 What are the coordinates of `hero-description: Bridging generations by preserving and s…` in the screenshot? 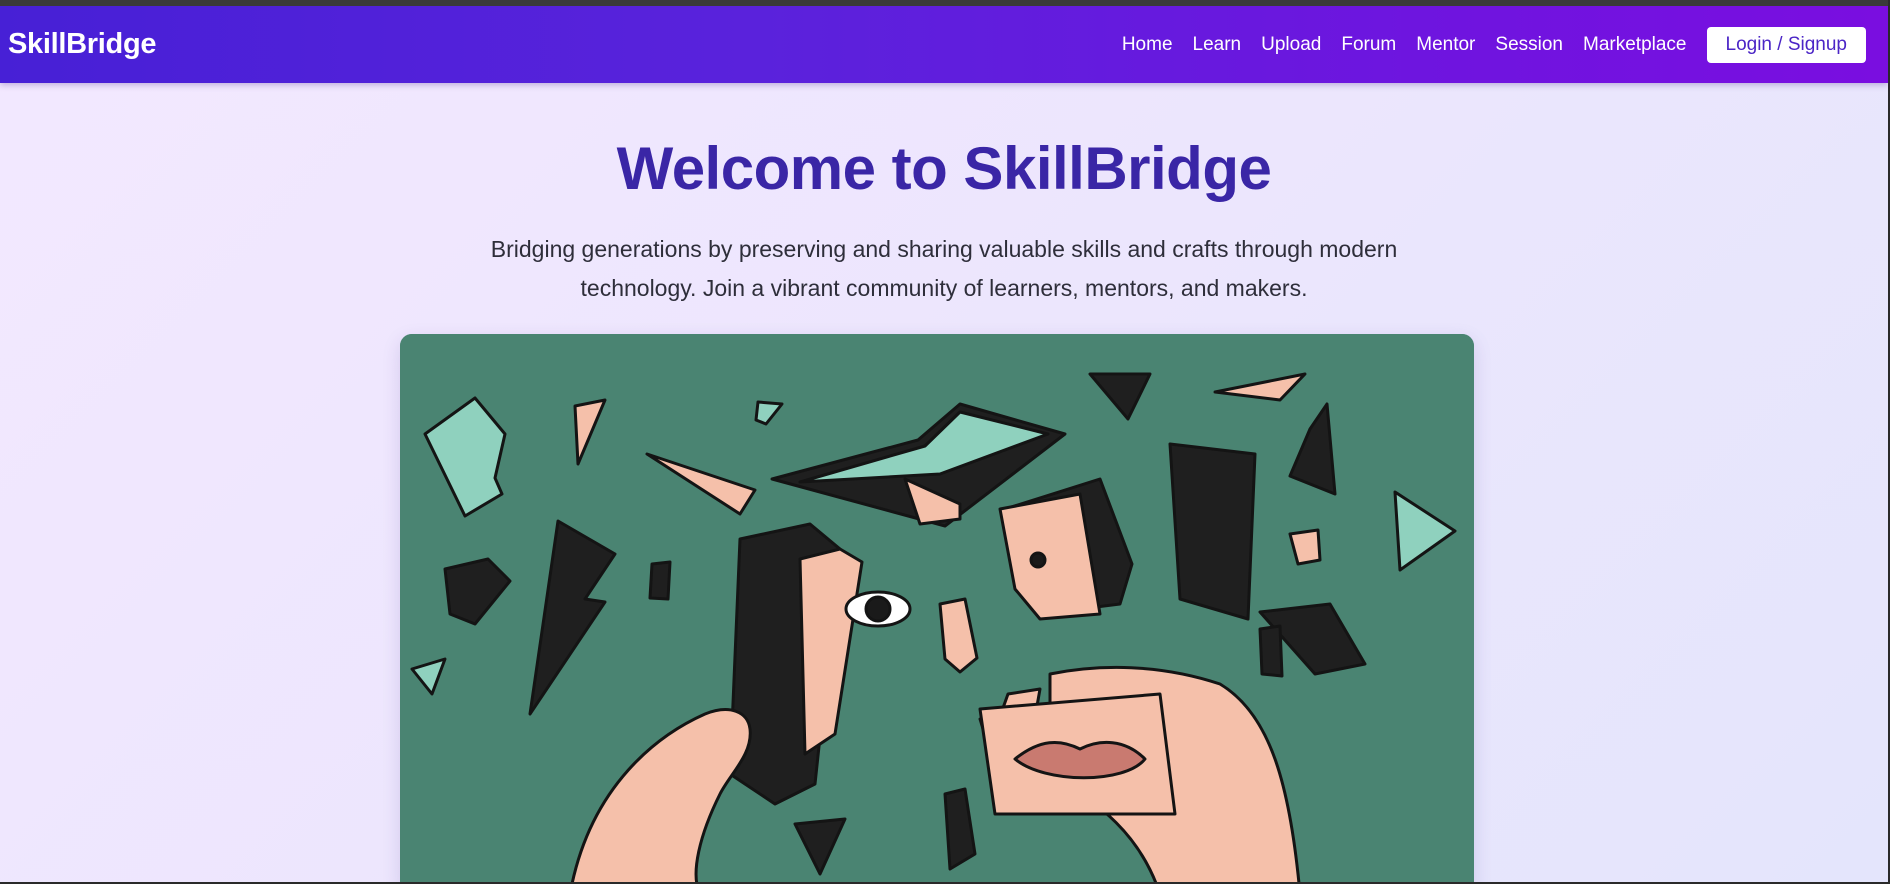 It's located at (944, 268).